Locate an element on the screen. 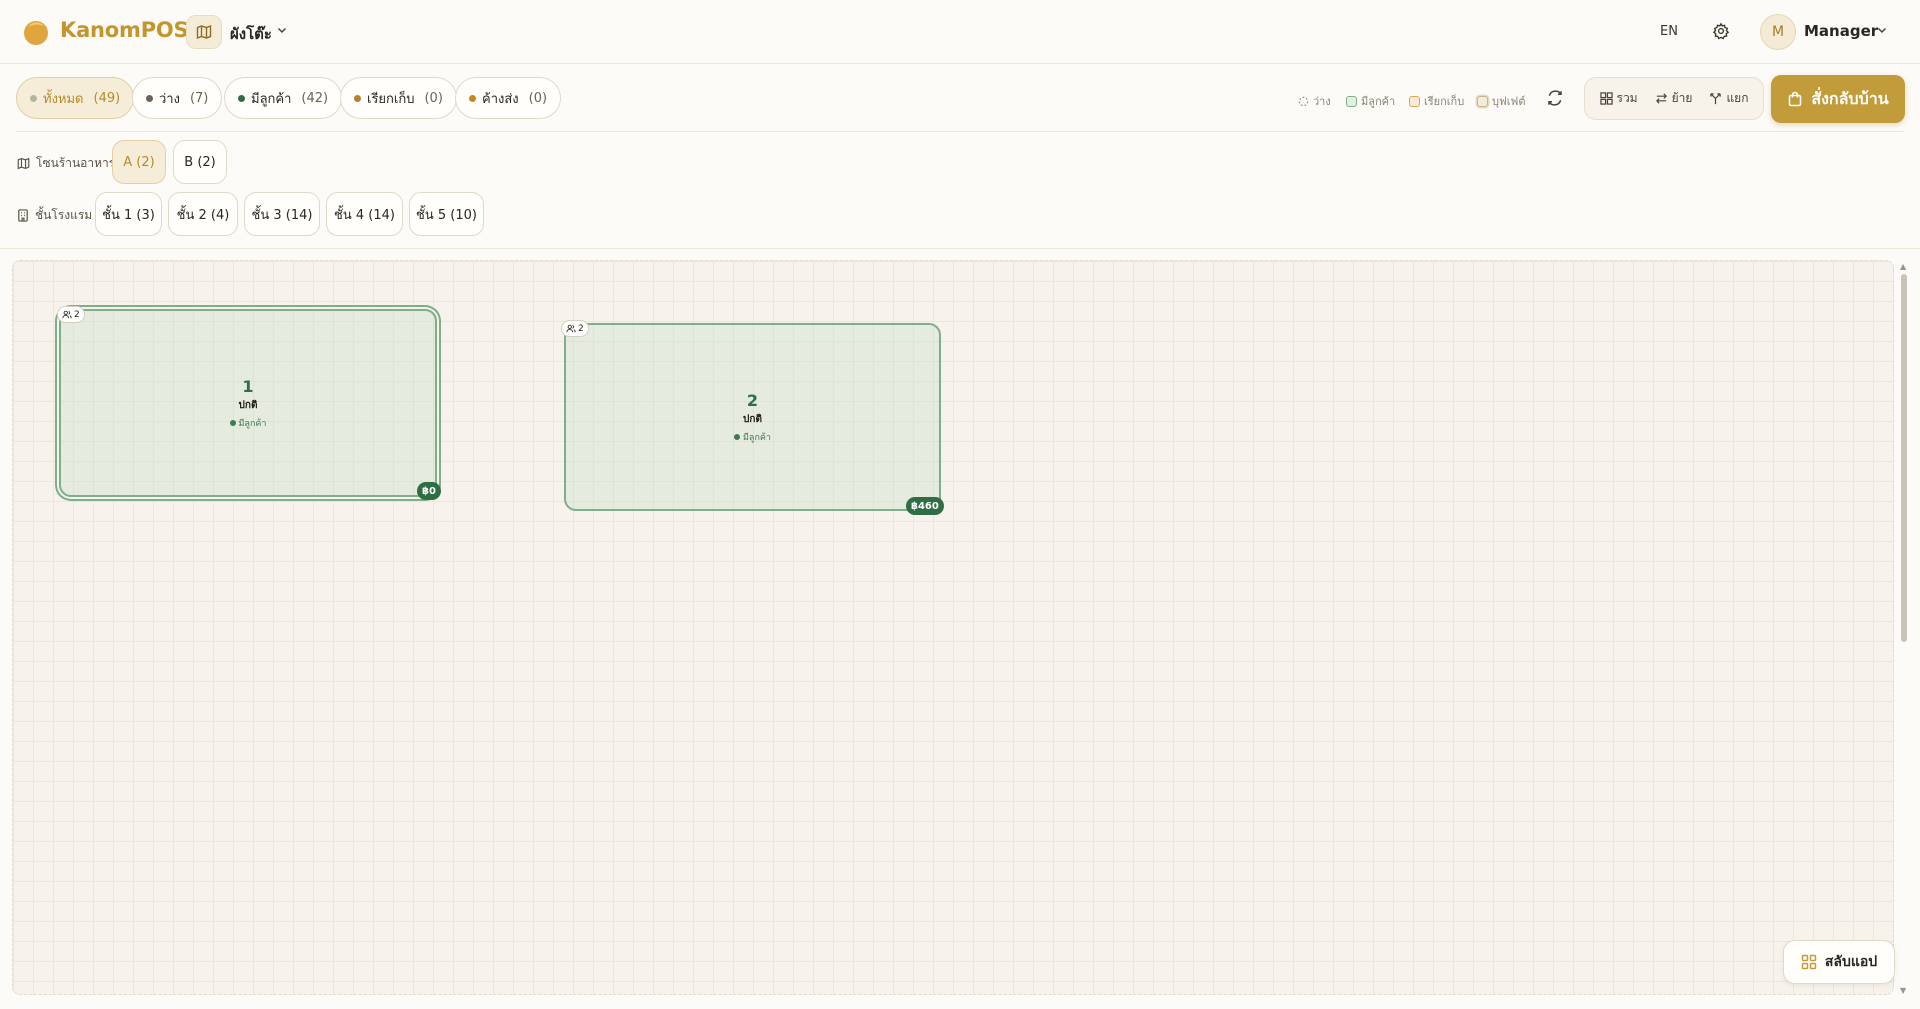  takeaway-order-button: สั่งกลับบ้าน is located at coordinates (1838, 99).